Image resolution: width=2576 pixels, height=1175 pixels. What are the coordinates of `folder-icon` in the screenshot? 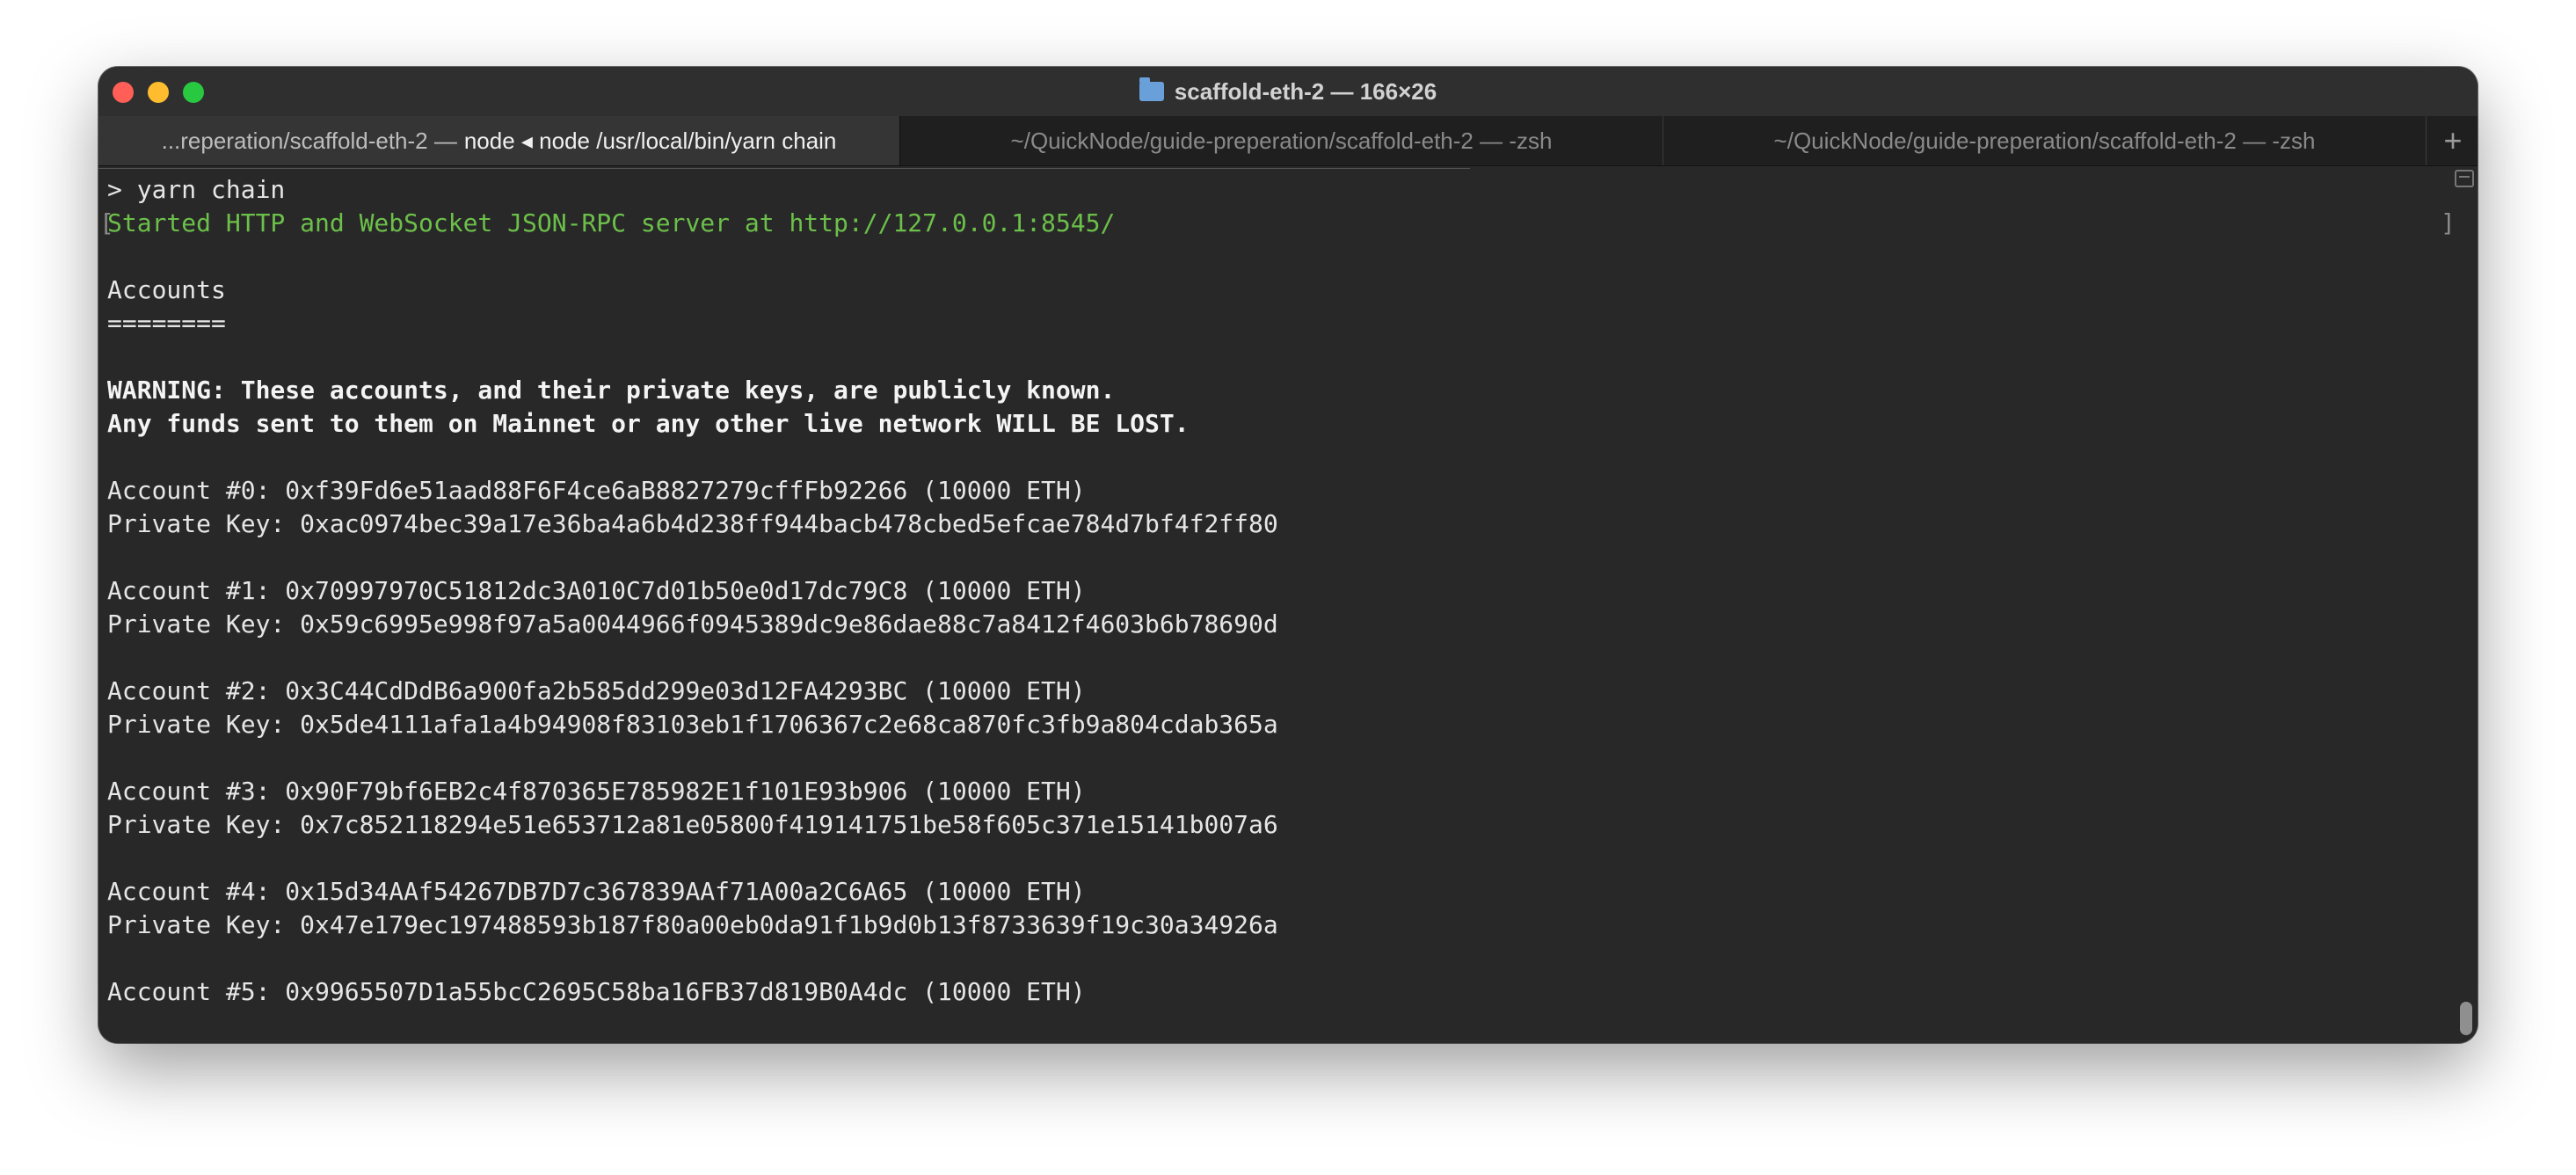 It's located at (1151, 89).